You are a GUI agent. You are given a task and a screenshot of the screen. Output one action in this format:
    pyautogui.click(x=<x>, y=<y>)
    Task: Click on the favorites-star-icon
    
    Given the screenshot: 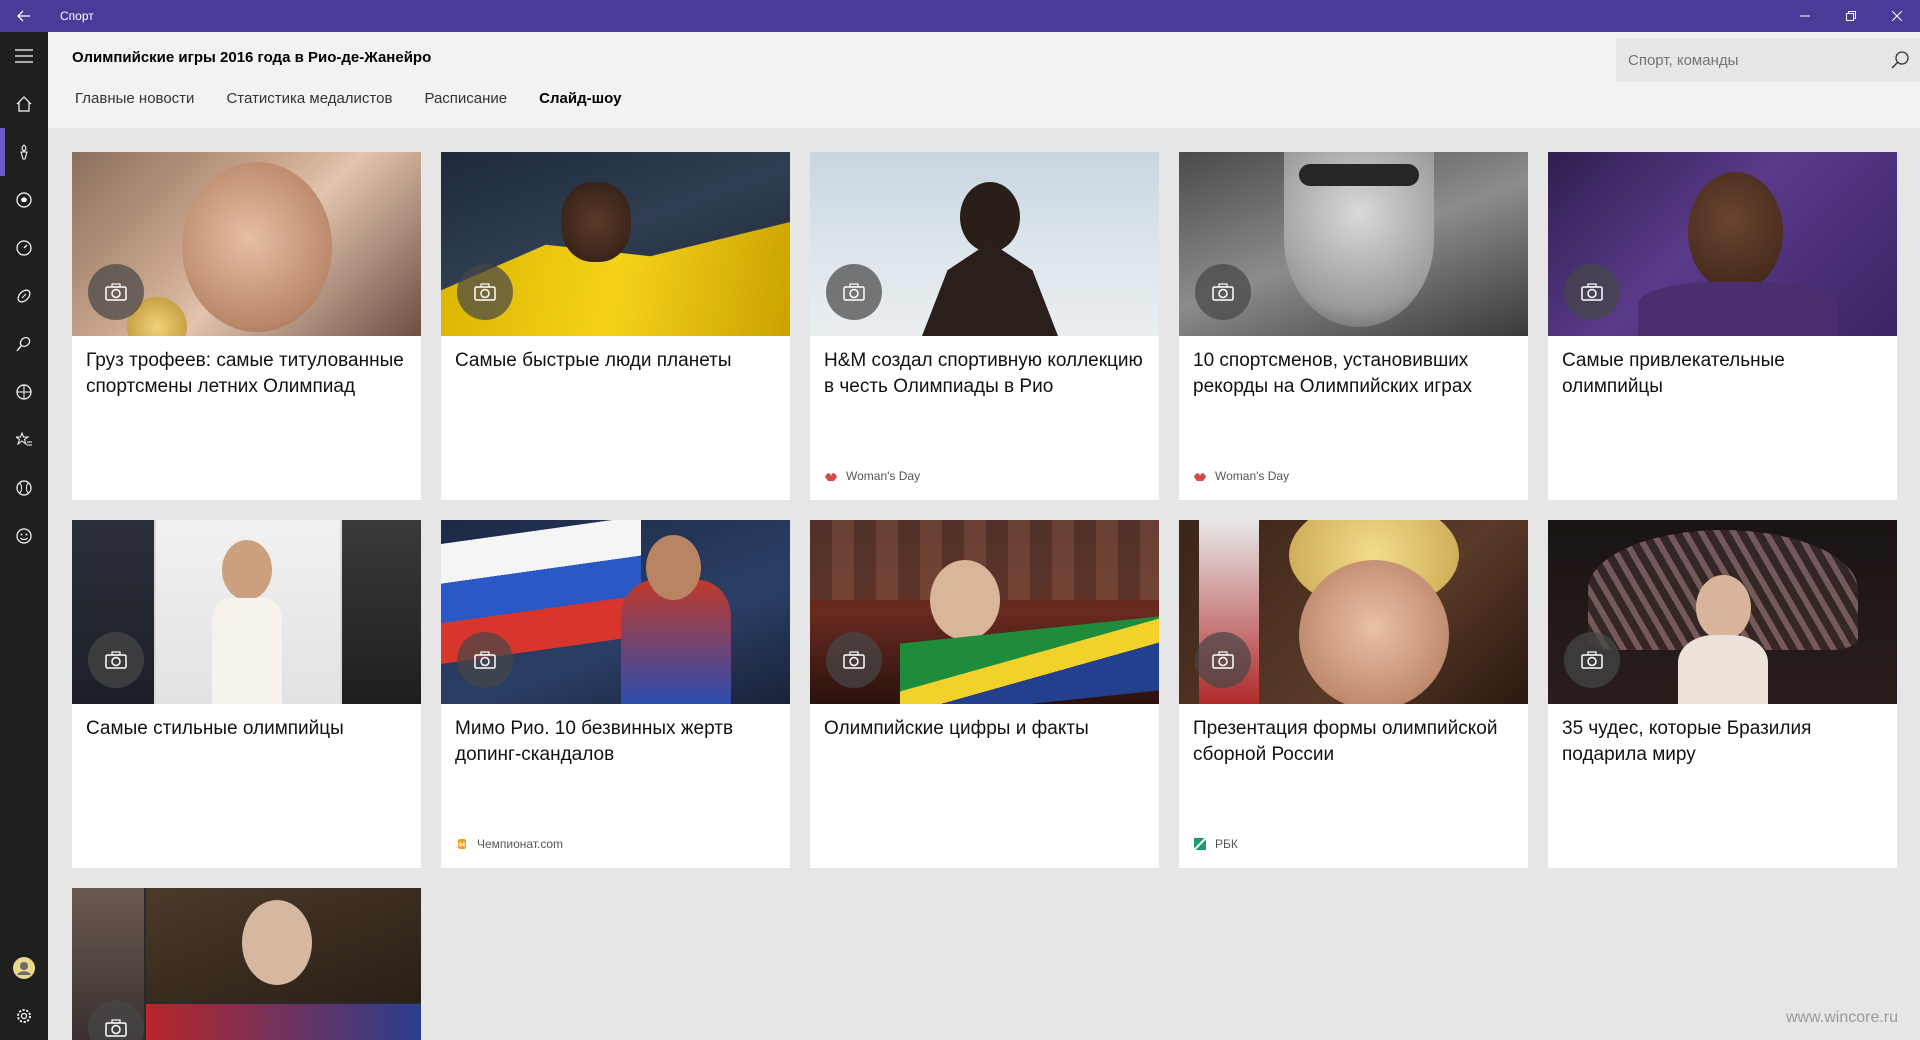 What is the action you would take?
    pyautogui.click(x=24, y=439)
    